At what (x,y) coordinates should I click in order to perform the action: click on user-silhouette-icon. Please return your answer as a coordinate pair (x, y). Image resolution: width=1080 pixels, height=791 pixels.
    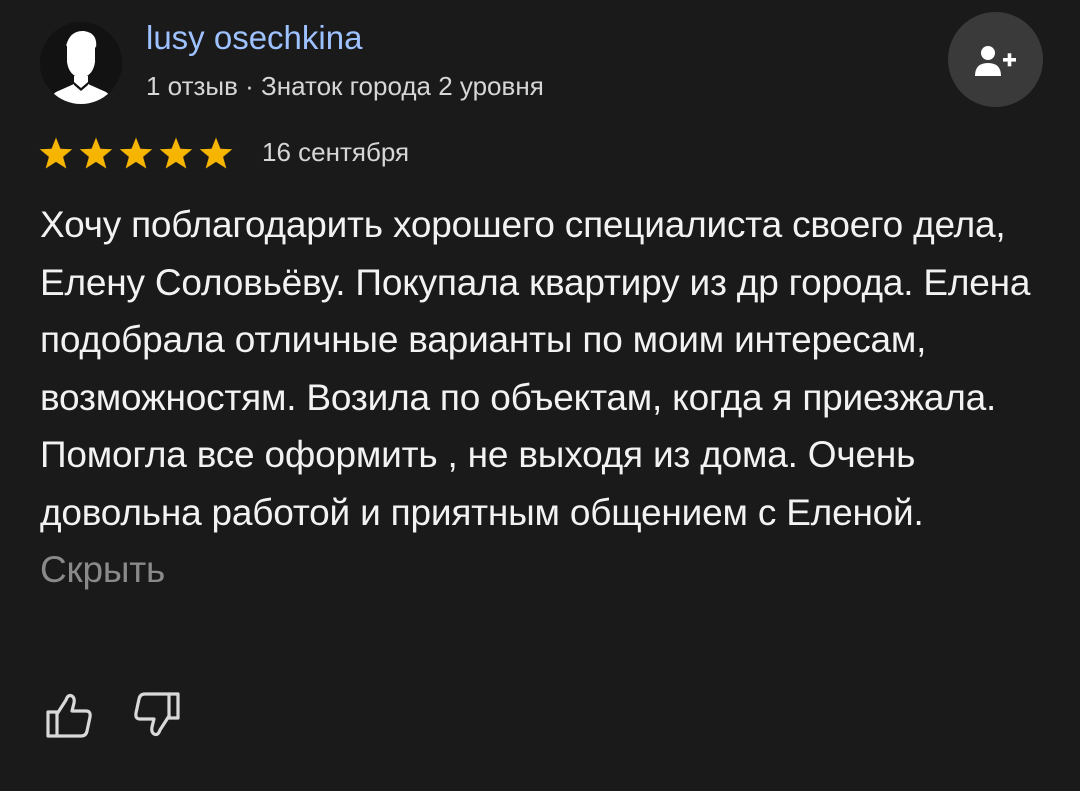
    Looking at the image, I should click on (81, 63).